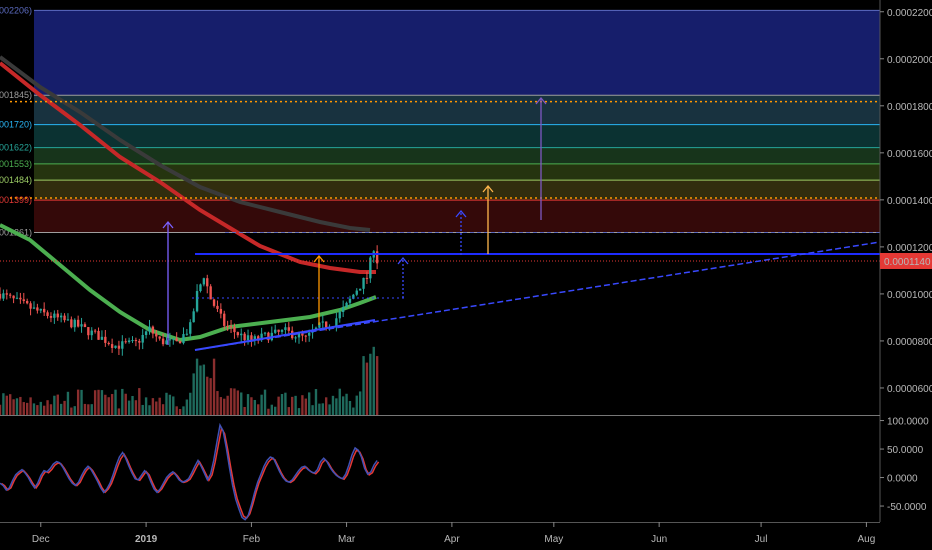 This screenshot has width=932, height=550. Describe the element at coordinates (452, 539) in the screenshot. I see `time-tick-label-4: Apr` at that location.